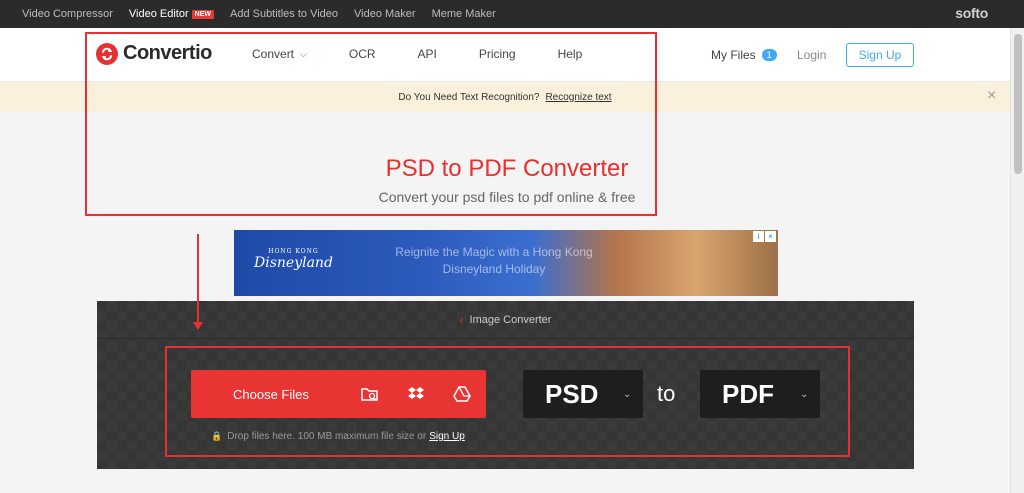 Image resolution: width=1024 pixels, height=493 pixels. I want to click on softo-logo: softo, so click(971, 13).